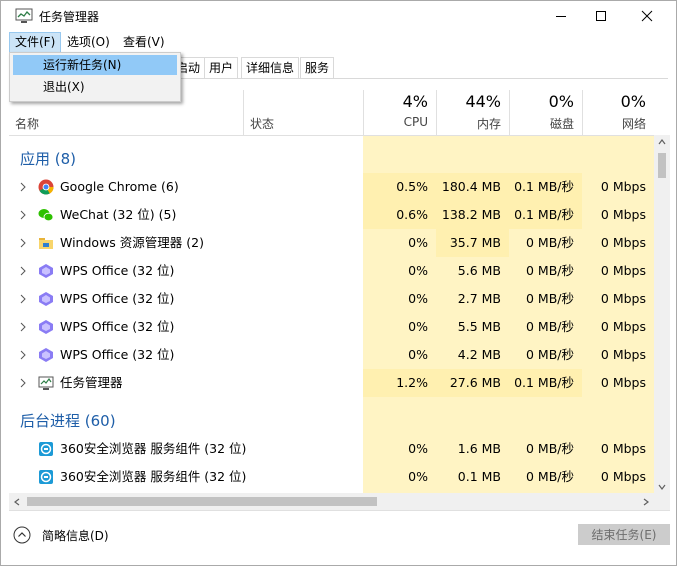 The height and width of the screenshot is (566, 677). I want to click on memory-value: 27.6 MB, so click(472, 383).